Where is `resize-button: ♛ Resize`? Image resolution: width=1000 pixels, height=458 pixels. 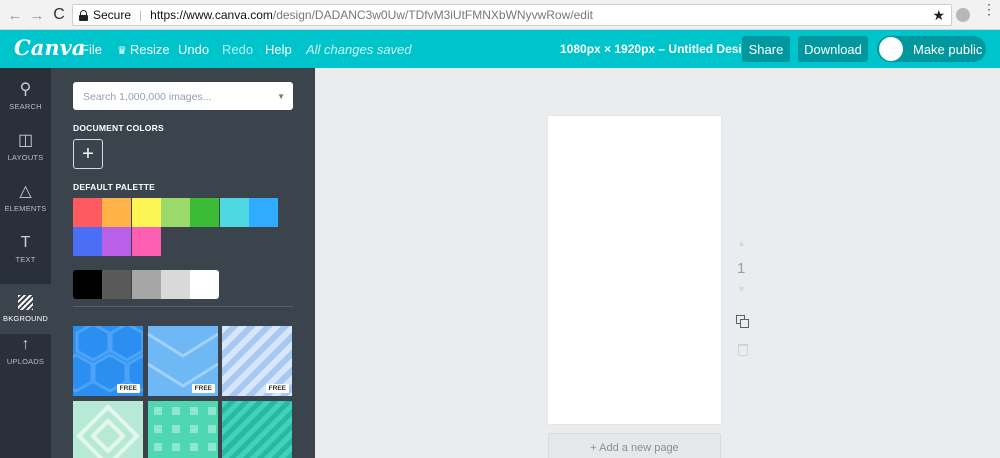 resize-button: ♛ Resize is located at coordinates (143, 49).